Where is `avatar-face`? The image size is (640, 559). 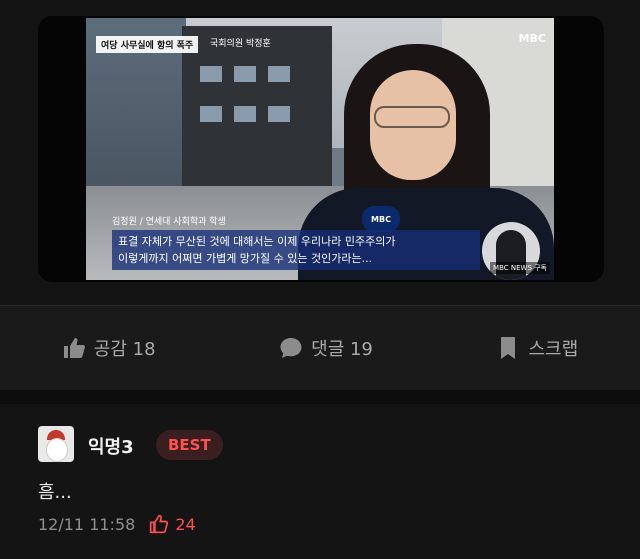
avatar-face is located at coordinates (57, 450).